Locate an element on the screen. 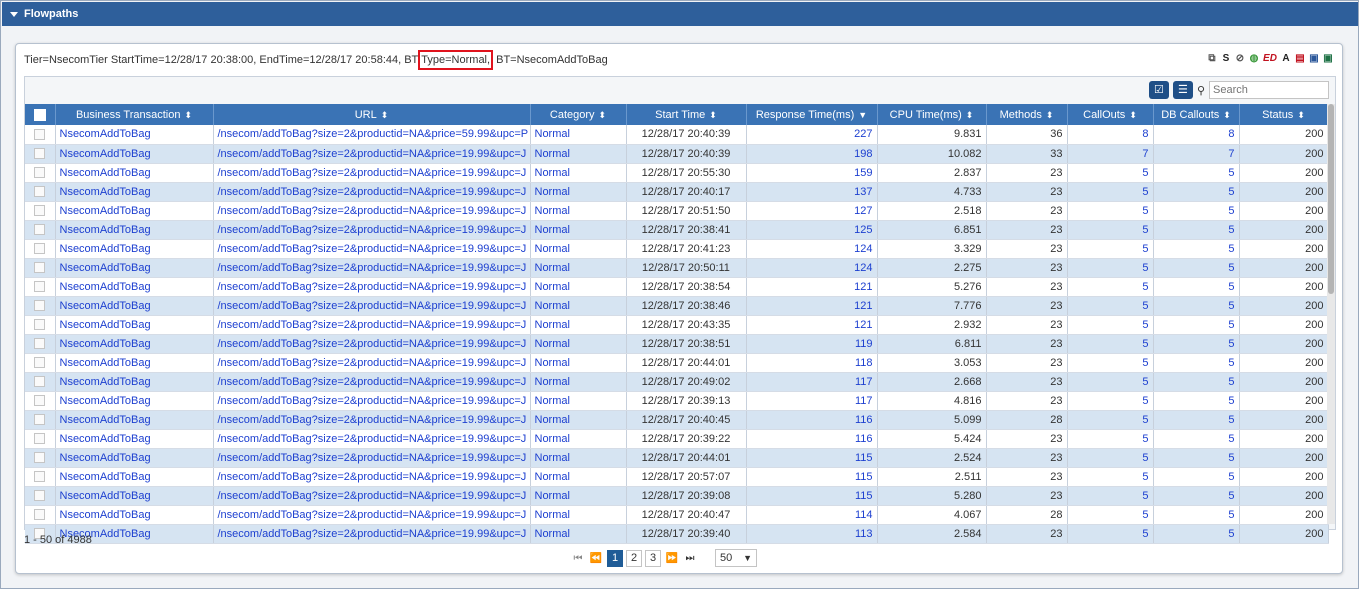  copy-icon: ⧉ is located at coordinates (1212, 59).